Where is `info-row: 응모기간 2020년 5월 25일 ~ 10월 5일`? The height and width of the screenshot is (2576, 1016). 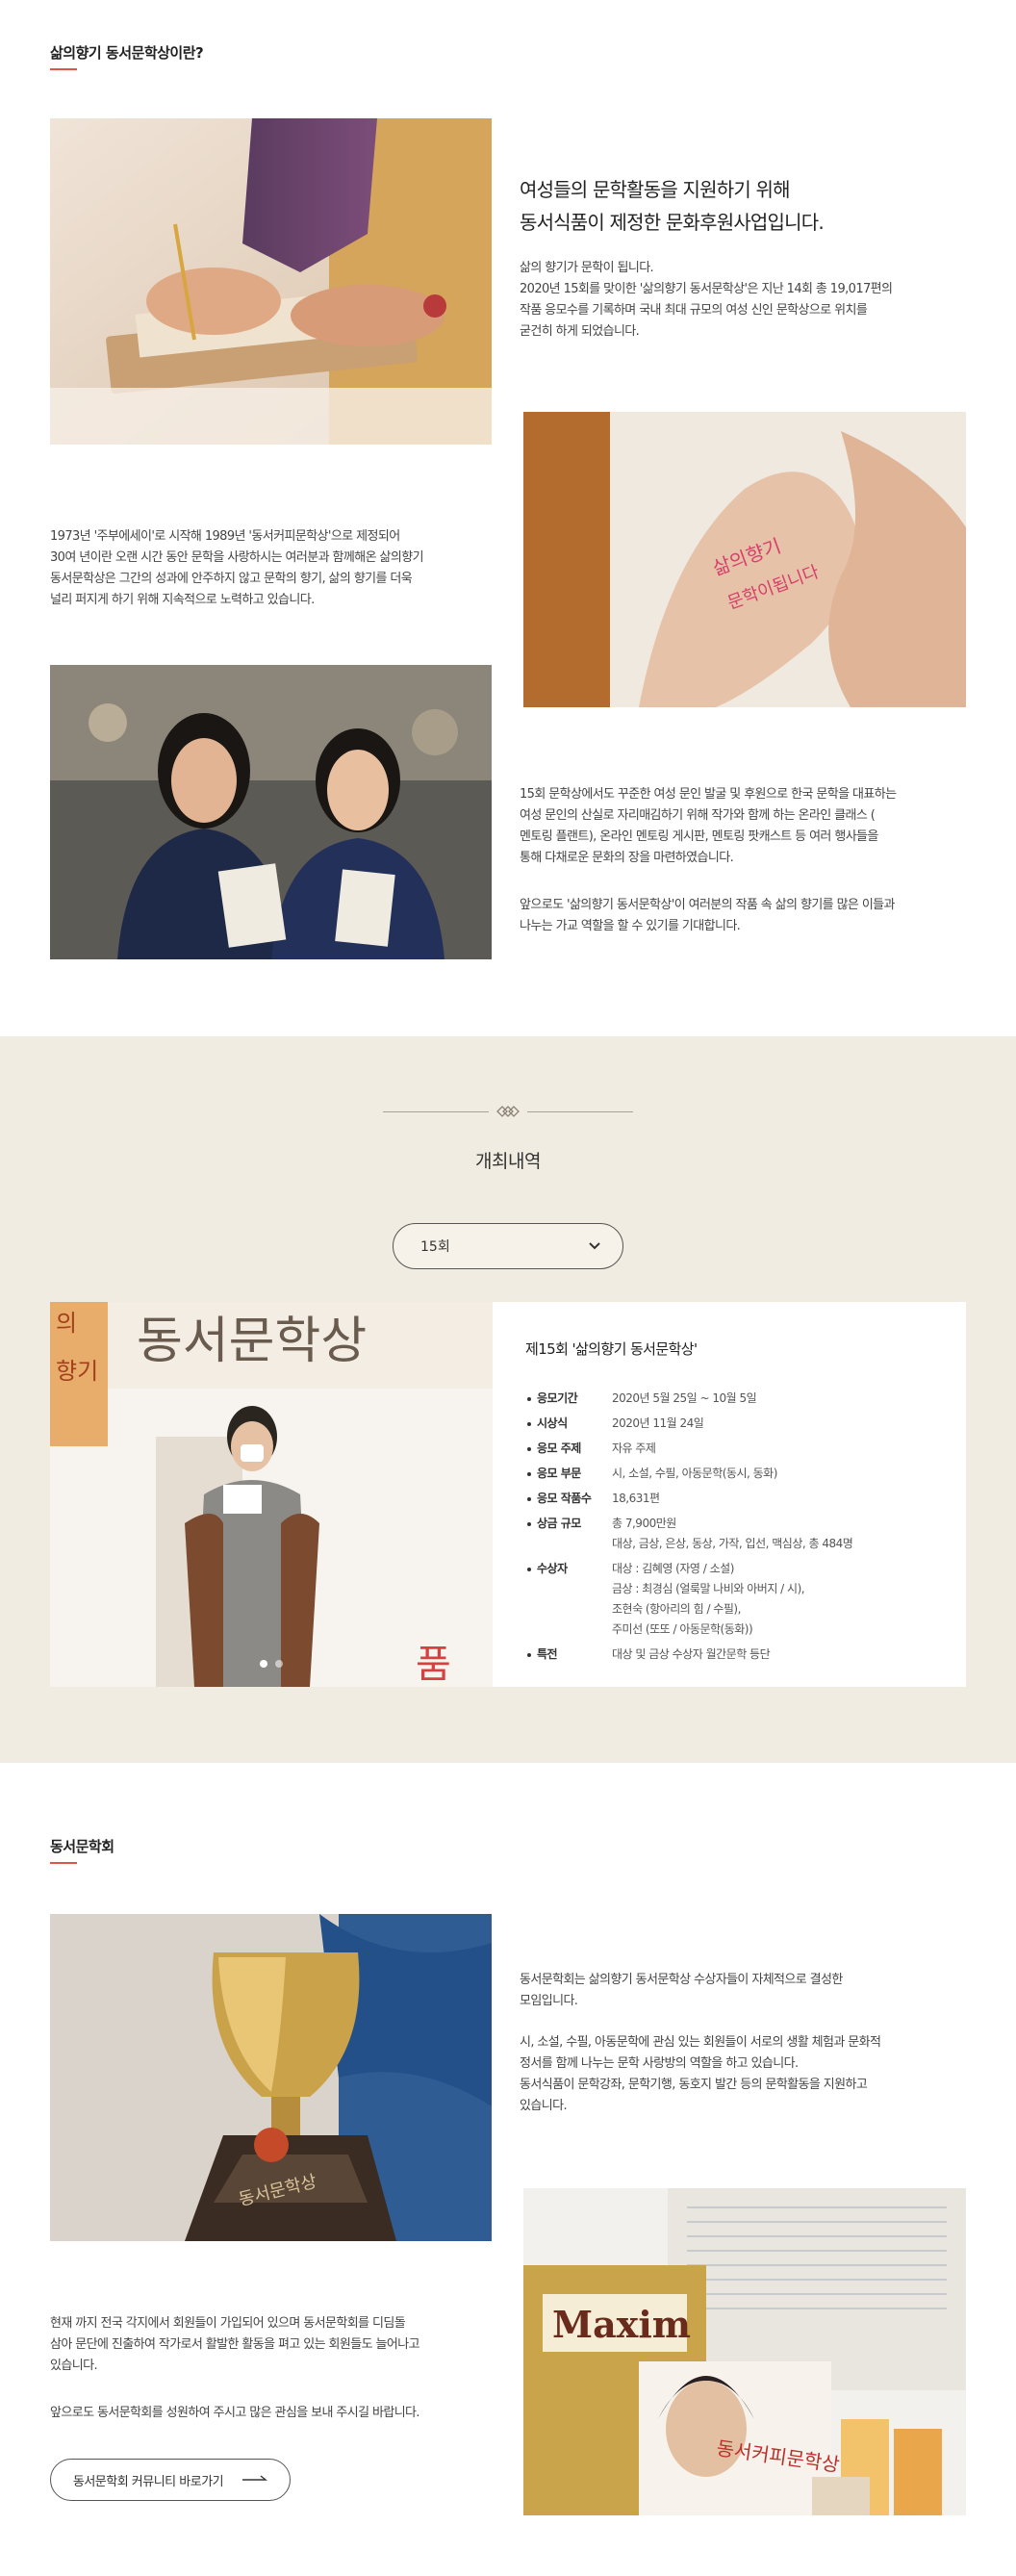
info-row: 응모기간 2020년 5월 25일 ~ 10월 5일 is located at coordinates (732, 1399).